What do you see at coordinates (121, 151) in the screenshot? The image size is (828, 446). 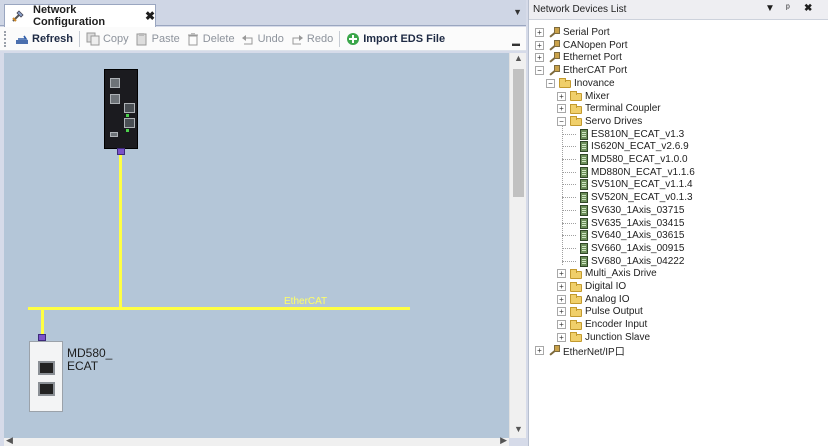 I see `plc-ecat-connector` at bounding box center [121, 151].